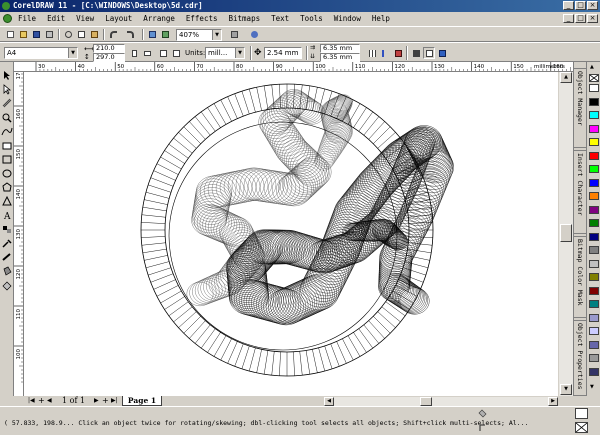 The image size is (600, 435). Describe the element at coordinates (416, 53) in the screenshot. I see `treat-as-filled-icon` at that location.